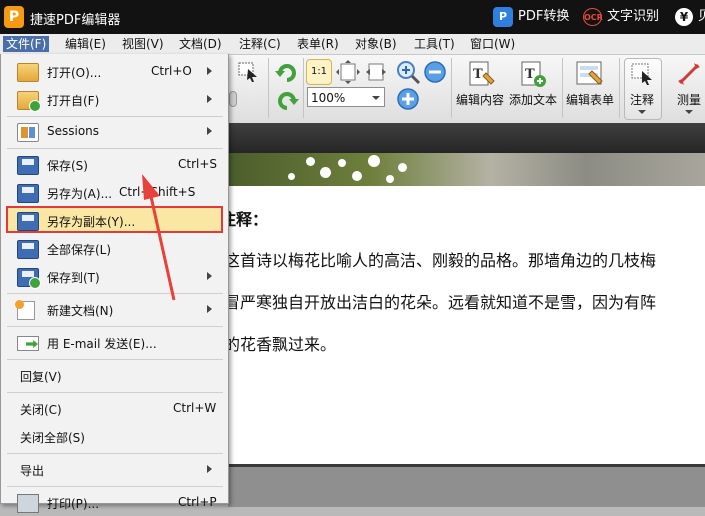 The image size is (705, 516). Describe the element at coordinates (503, 17) in the screenshot. I see `pdf-convert-icon: P` at that location.